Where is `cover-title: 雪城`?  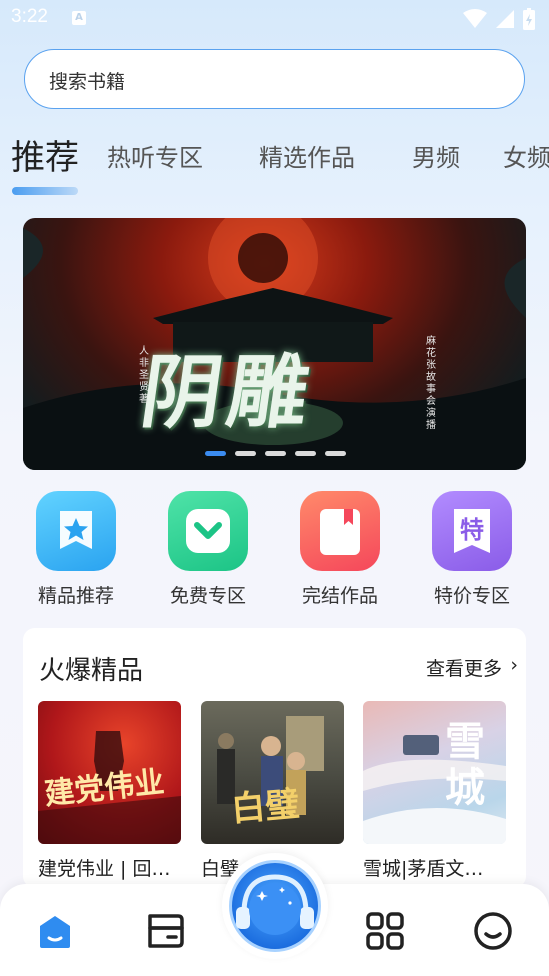
cover-title: 雪城 is located at coordinates (465, 764).